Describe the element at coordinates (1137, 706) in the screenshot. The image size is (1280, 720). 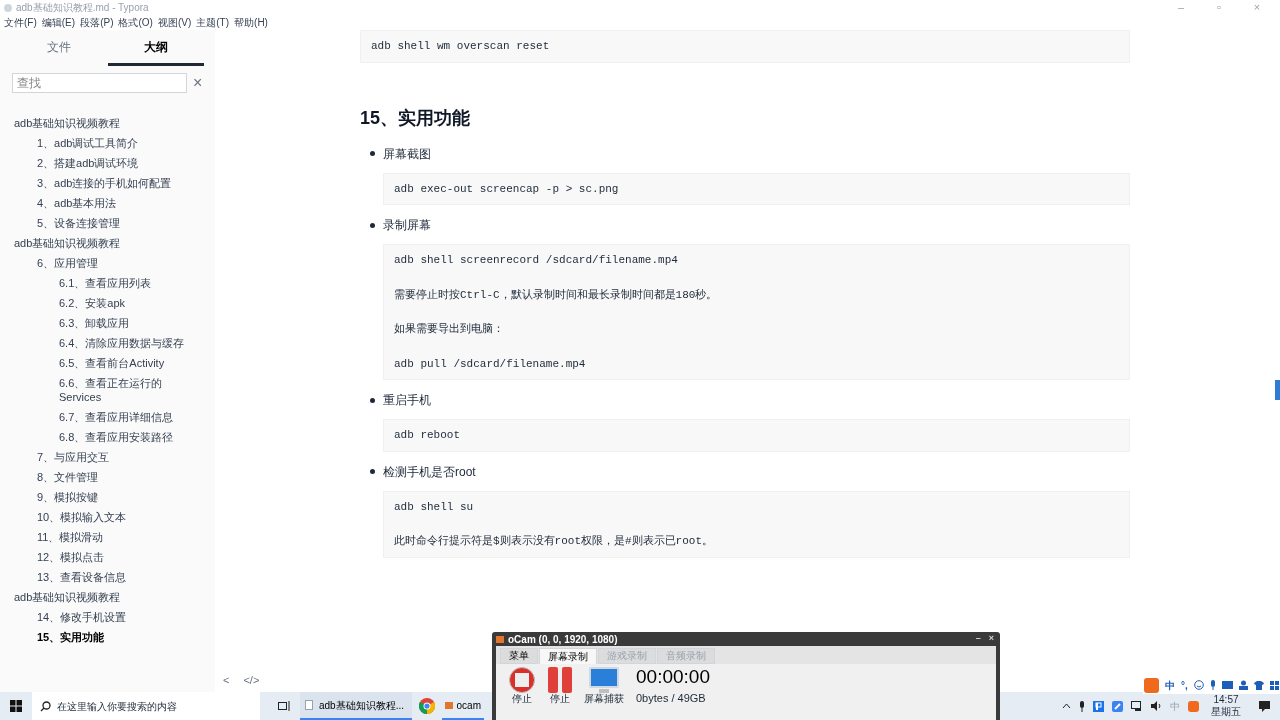
I see `network-icon` at that location.